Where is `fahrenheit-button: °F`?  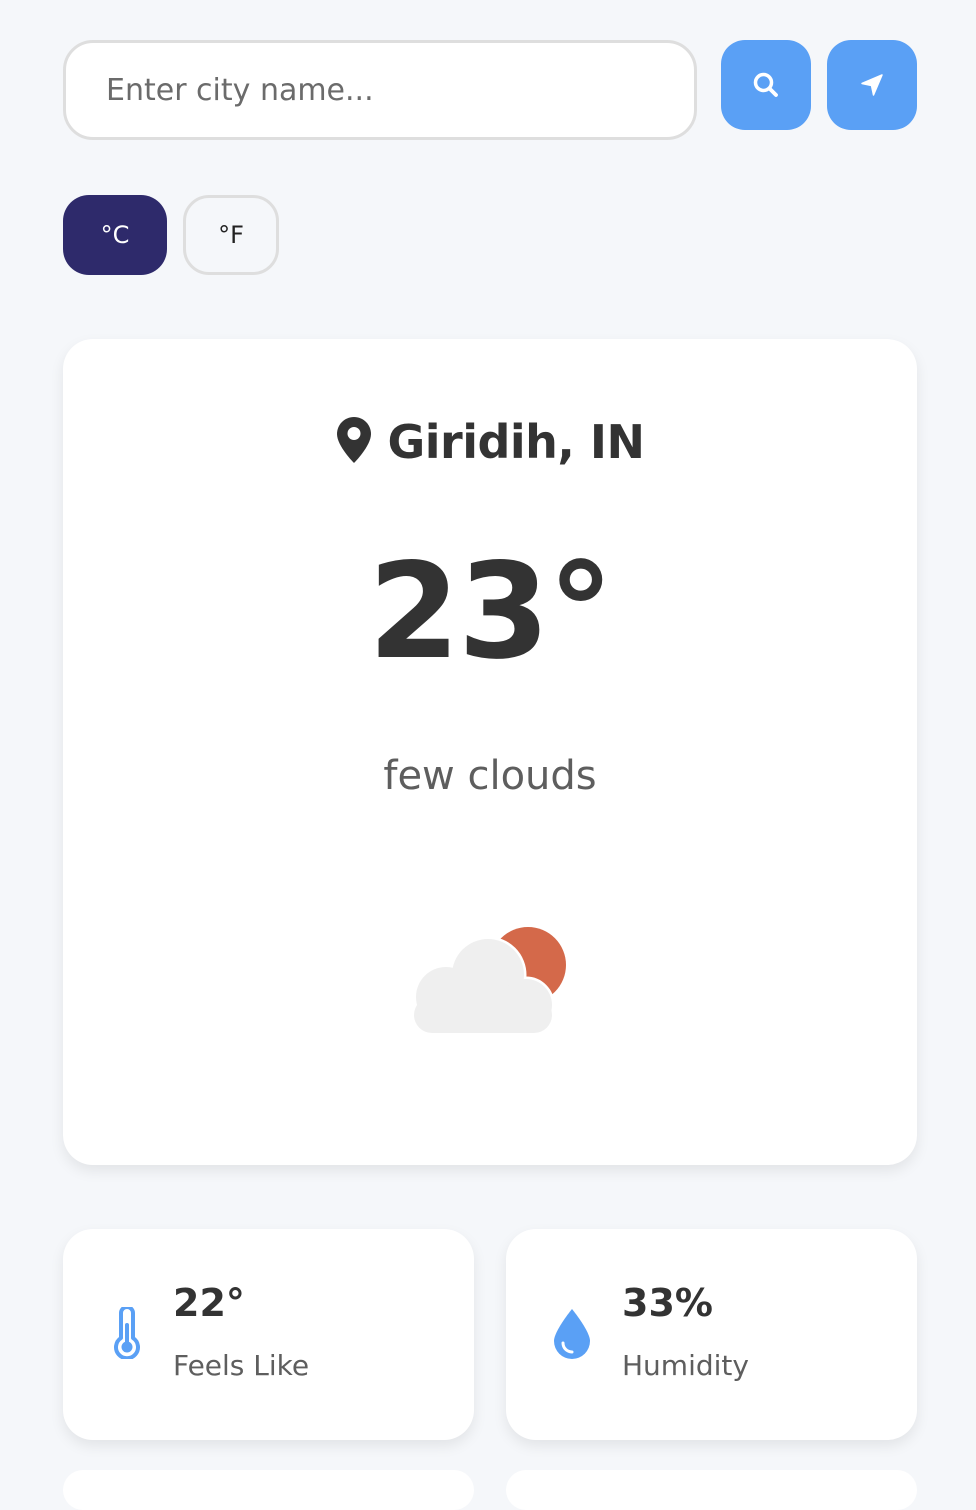 fahrenheit-button: °F is located at coordinates (231, 235).